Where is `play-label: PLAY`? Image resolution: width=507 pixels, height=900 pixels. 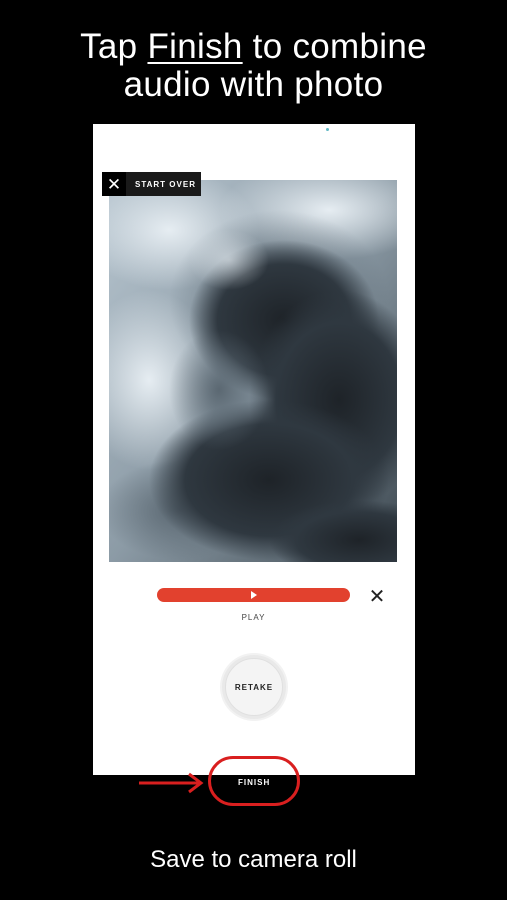 play-label: PLAY is located at coordinates (253, 617).